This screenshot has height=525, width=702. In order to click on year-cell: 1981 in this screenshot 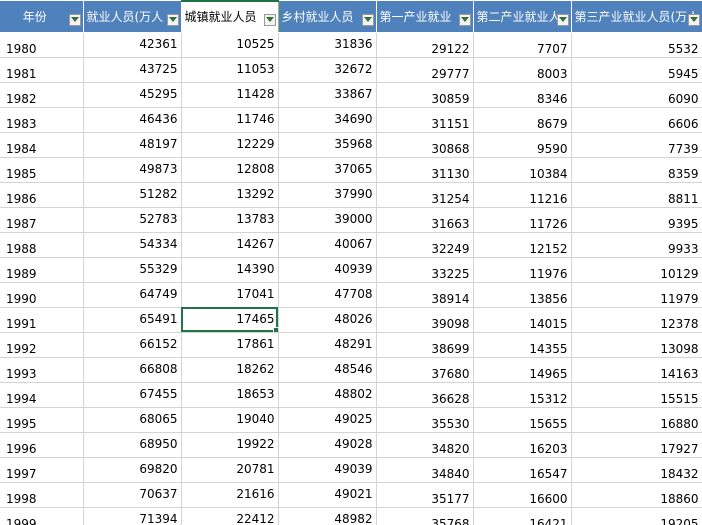, I will do `click(42, 70)`.